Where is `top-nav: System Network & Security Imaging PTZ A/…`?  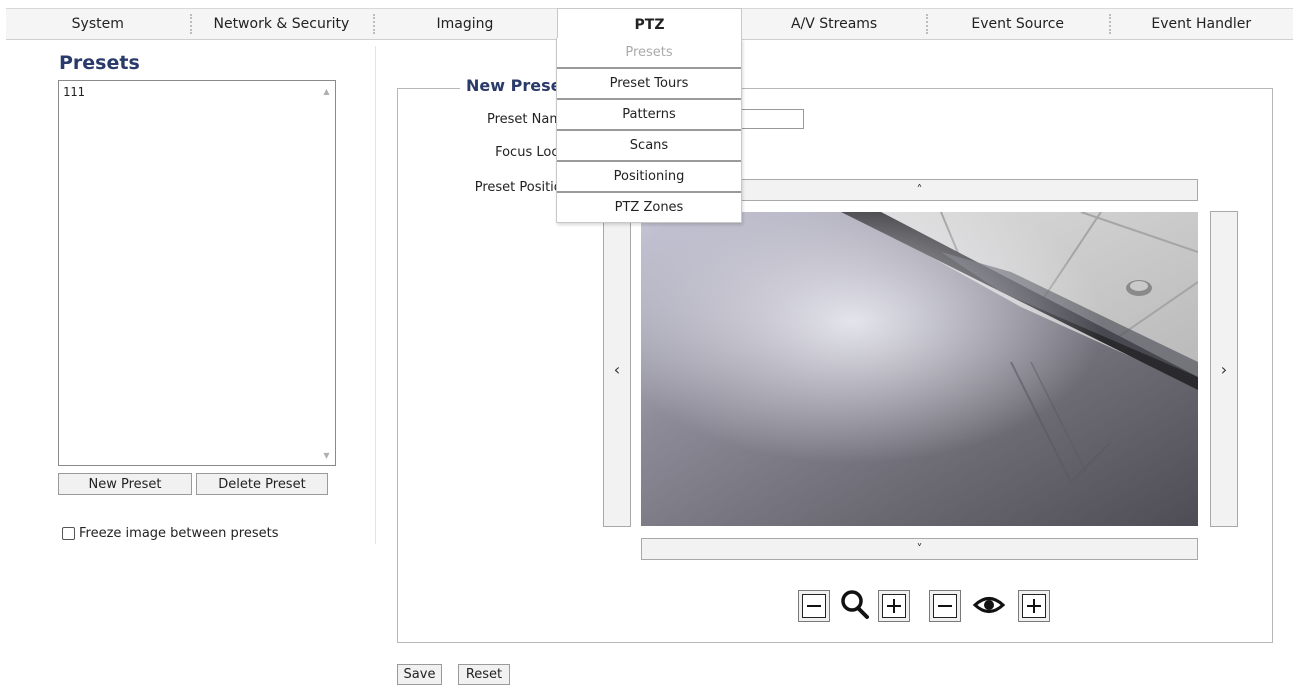 top-nav: System Network & Security Imaging PTZ A/… is located at coordinates (649, 24).